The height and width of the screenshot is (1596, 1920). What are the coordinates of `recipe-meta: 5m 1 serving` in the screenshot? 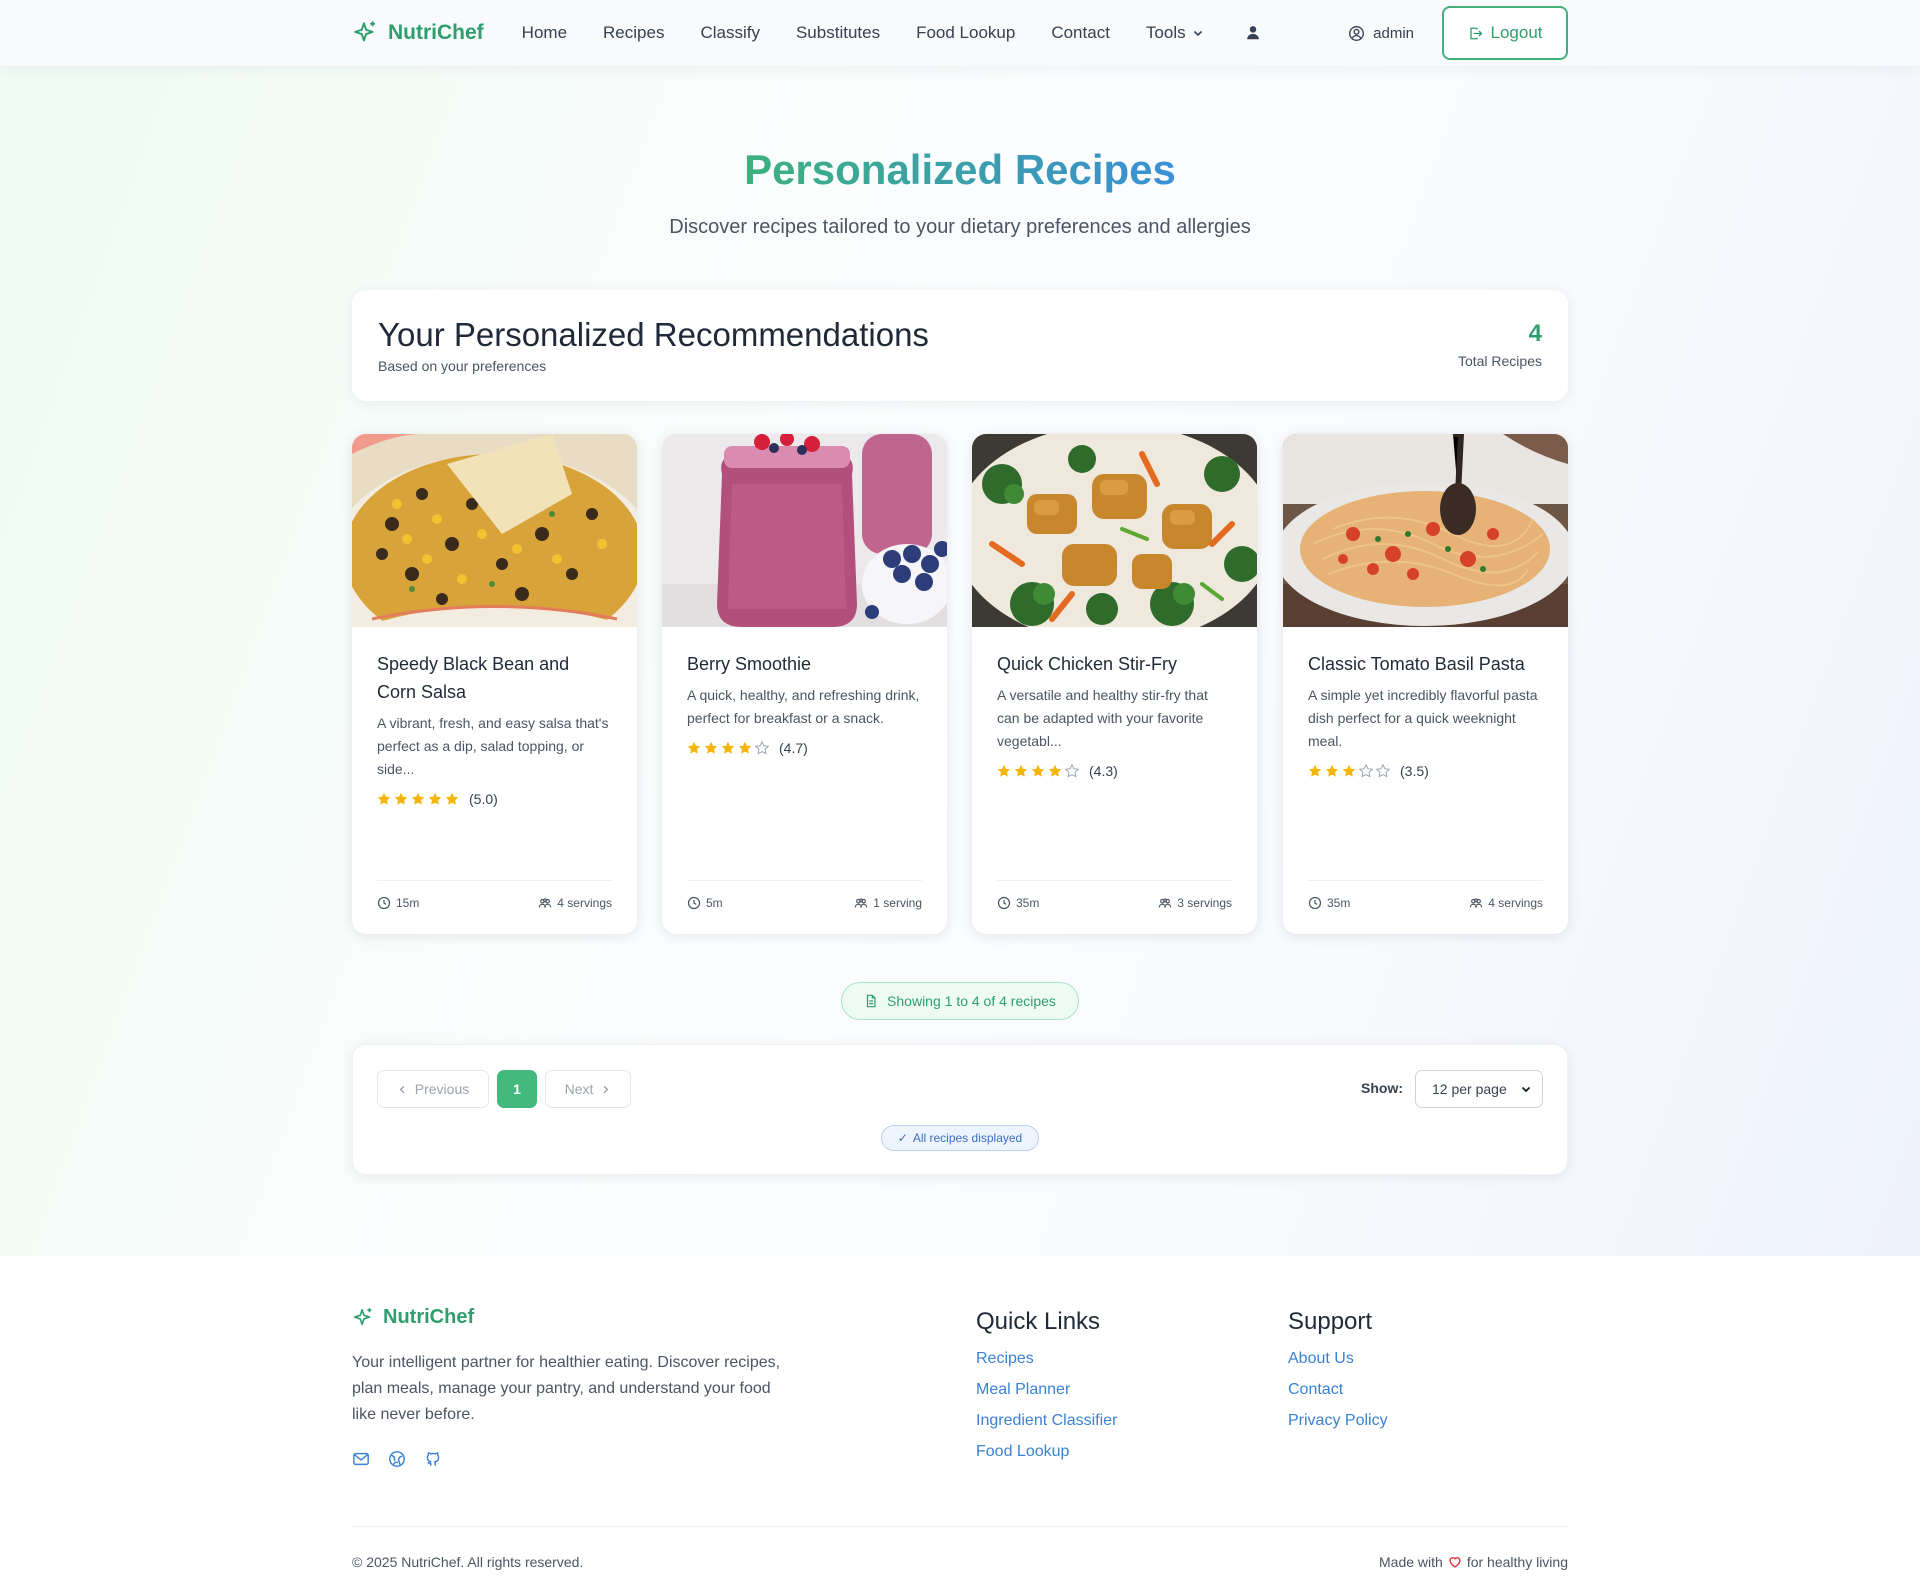 It's located at (804, 895).